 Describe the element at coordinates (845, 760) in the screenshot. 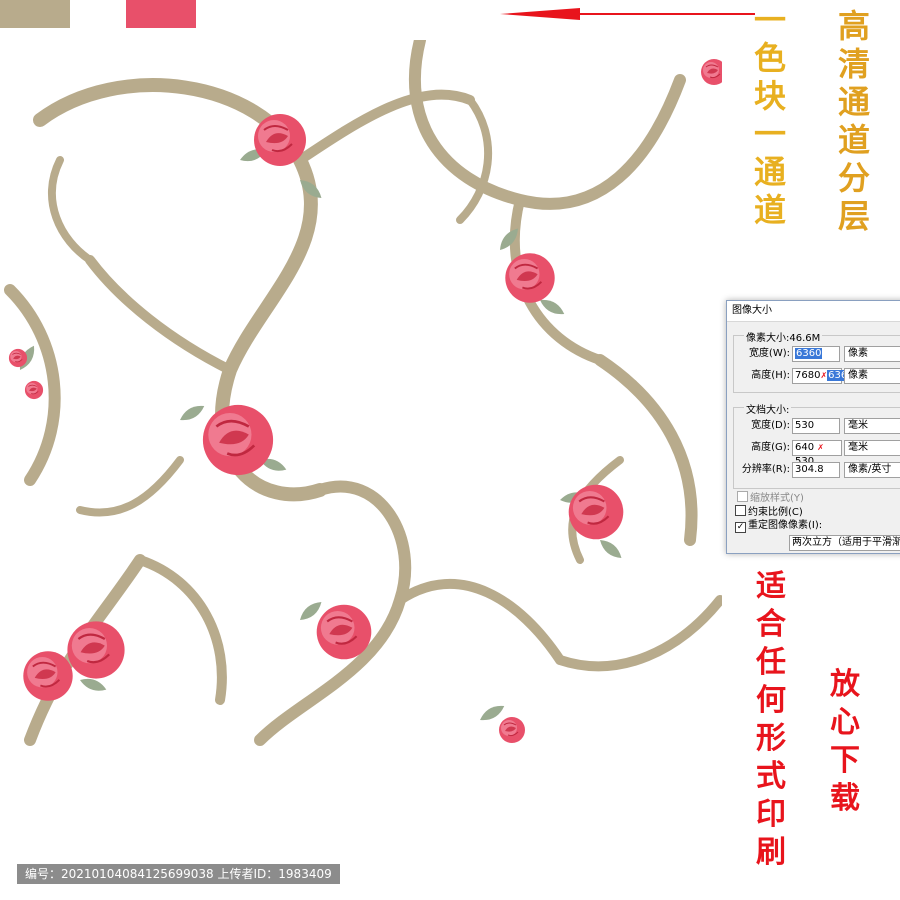

I see `vertical-char: 下` at that location.